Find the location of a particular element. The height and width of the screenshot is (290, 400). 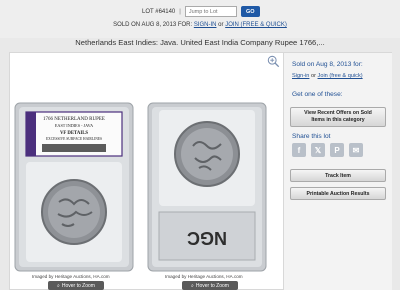

slab-label-line-2: EAST INDIES - JAVA is located at coordinates (74, 125).